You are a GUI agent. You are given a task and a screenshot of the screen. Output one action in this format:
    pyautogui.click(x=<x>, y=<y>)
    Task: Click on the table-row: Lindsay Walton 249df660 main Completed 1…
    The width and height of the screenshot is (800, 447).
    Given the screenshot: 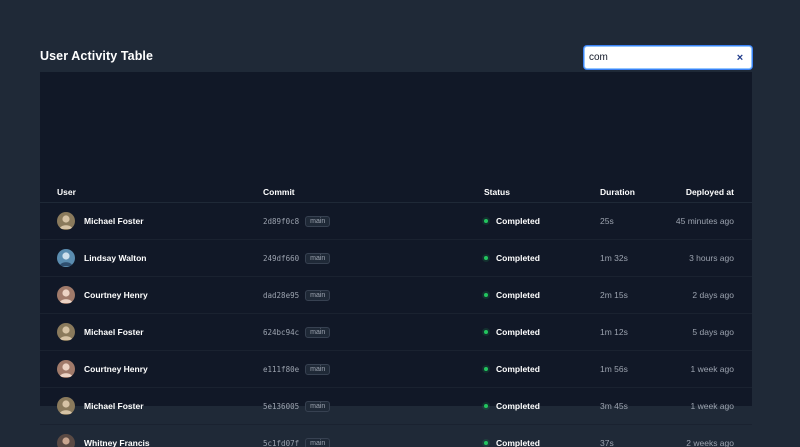 What is the action you would take?
    pyautogui.click(x=396, y=258)
    